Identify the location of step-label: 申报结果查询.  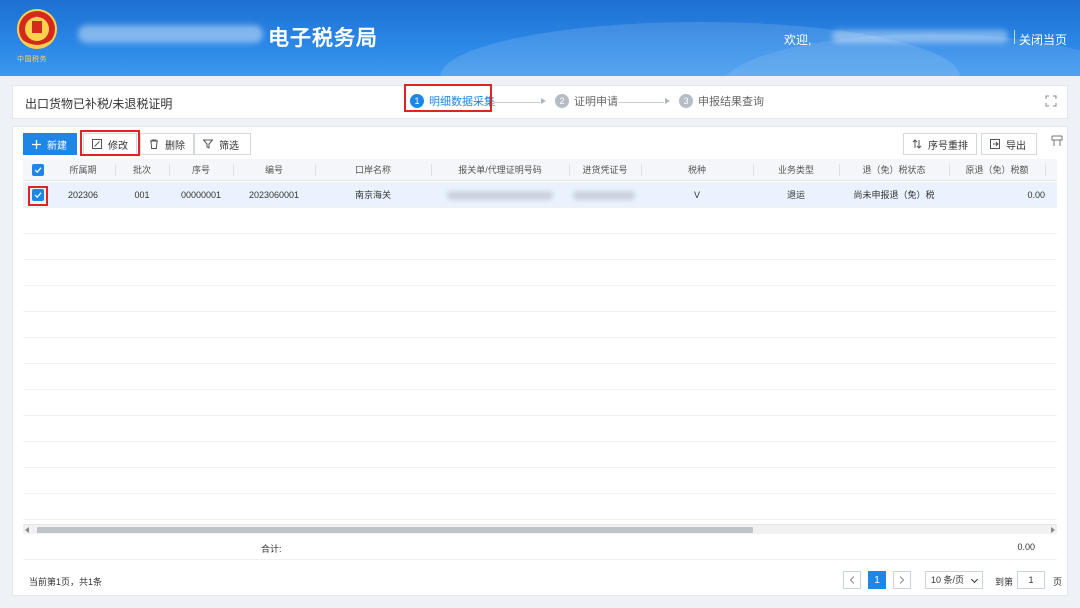
(731, 102).